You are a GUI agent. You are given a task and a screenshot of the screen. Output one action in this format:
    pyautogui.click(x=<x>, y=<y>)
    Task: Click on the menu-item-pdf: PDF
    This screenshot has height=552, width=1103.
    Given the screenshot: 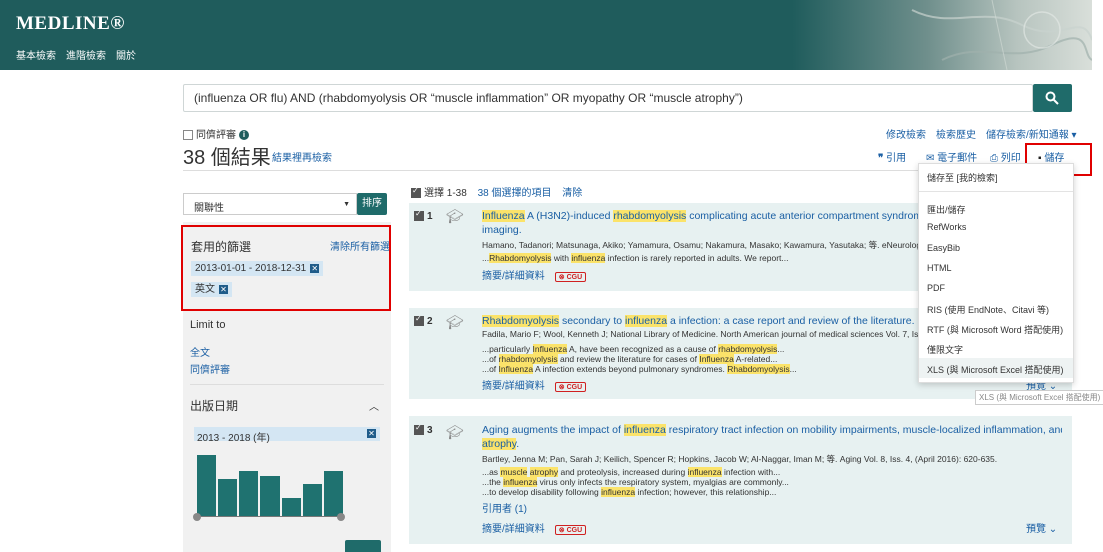 What is the action you would take?
    pyautogui.click(x=936, y=288)
    